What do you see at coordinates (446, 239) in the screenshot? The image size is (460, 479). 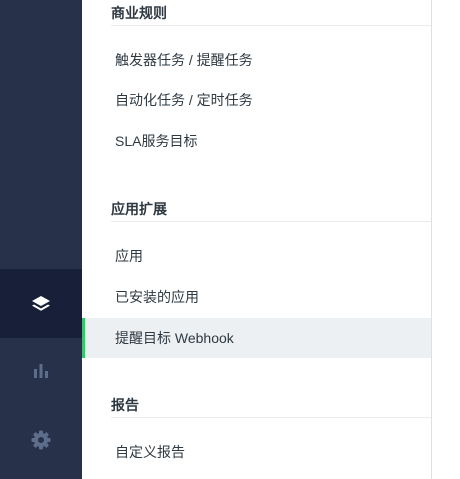 I see `content-area` at bounding box center [446, 239].